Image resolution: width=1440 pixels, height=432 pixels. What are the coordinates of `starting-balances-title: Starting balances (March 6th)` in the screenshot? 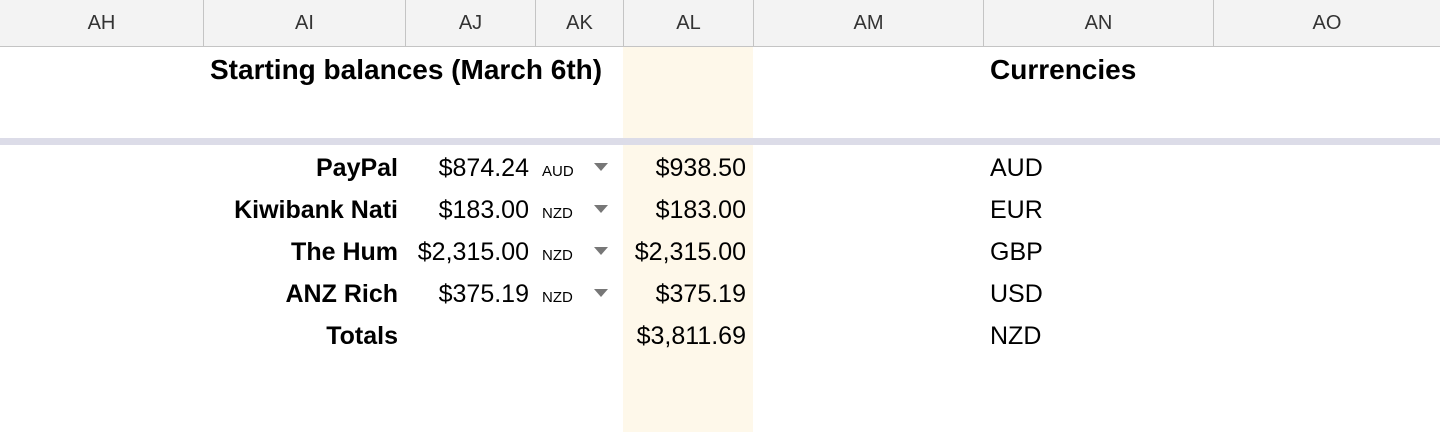 It's located at (406, 70).